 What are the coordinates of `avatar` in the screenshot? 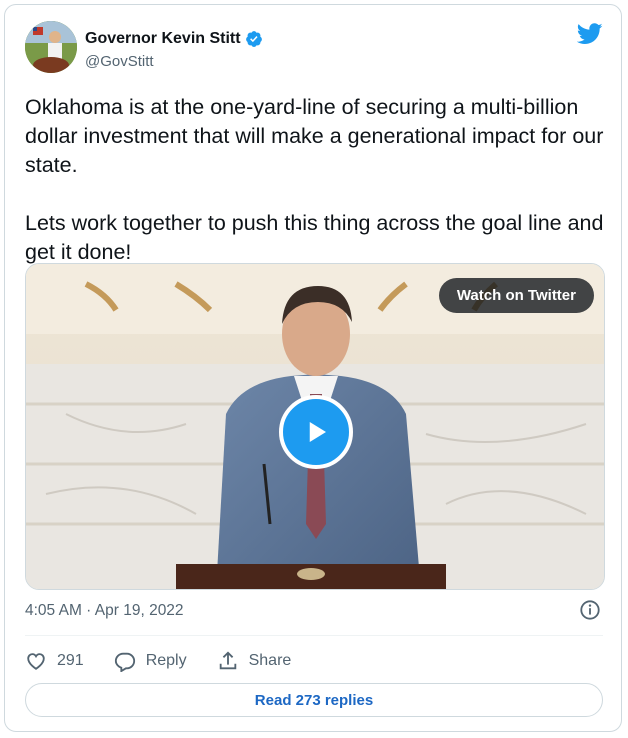 It's located at (51, 47).